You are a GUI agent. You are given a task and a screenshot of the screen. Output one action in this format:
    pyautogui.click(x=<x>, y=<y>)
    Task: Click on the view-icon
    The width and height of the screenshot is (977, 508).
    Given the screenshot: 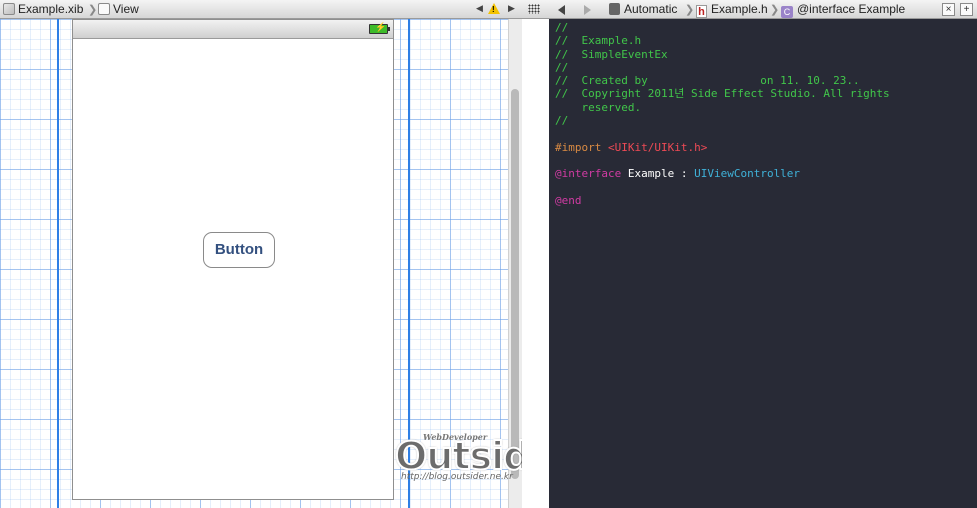 What is the action you would take?
    pyautogui.click(x=104, y=9)
    